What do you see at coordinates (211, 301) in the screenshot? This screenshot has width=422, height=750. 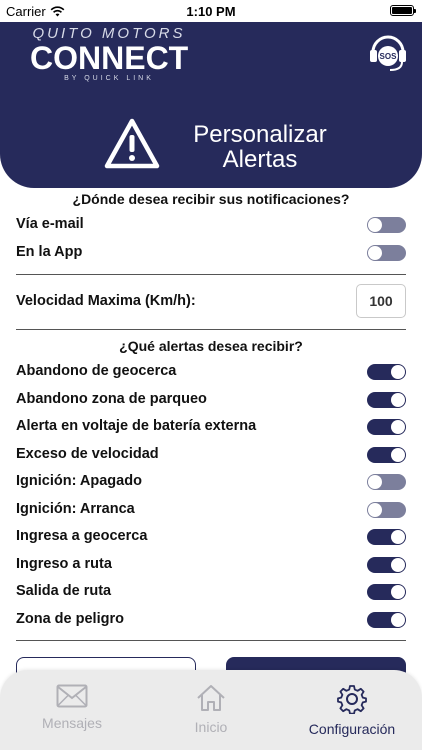 I see `max-speed-row: Velocidad Maxima (Km/h):` at bounding box center [211, 301].